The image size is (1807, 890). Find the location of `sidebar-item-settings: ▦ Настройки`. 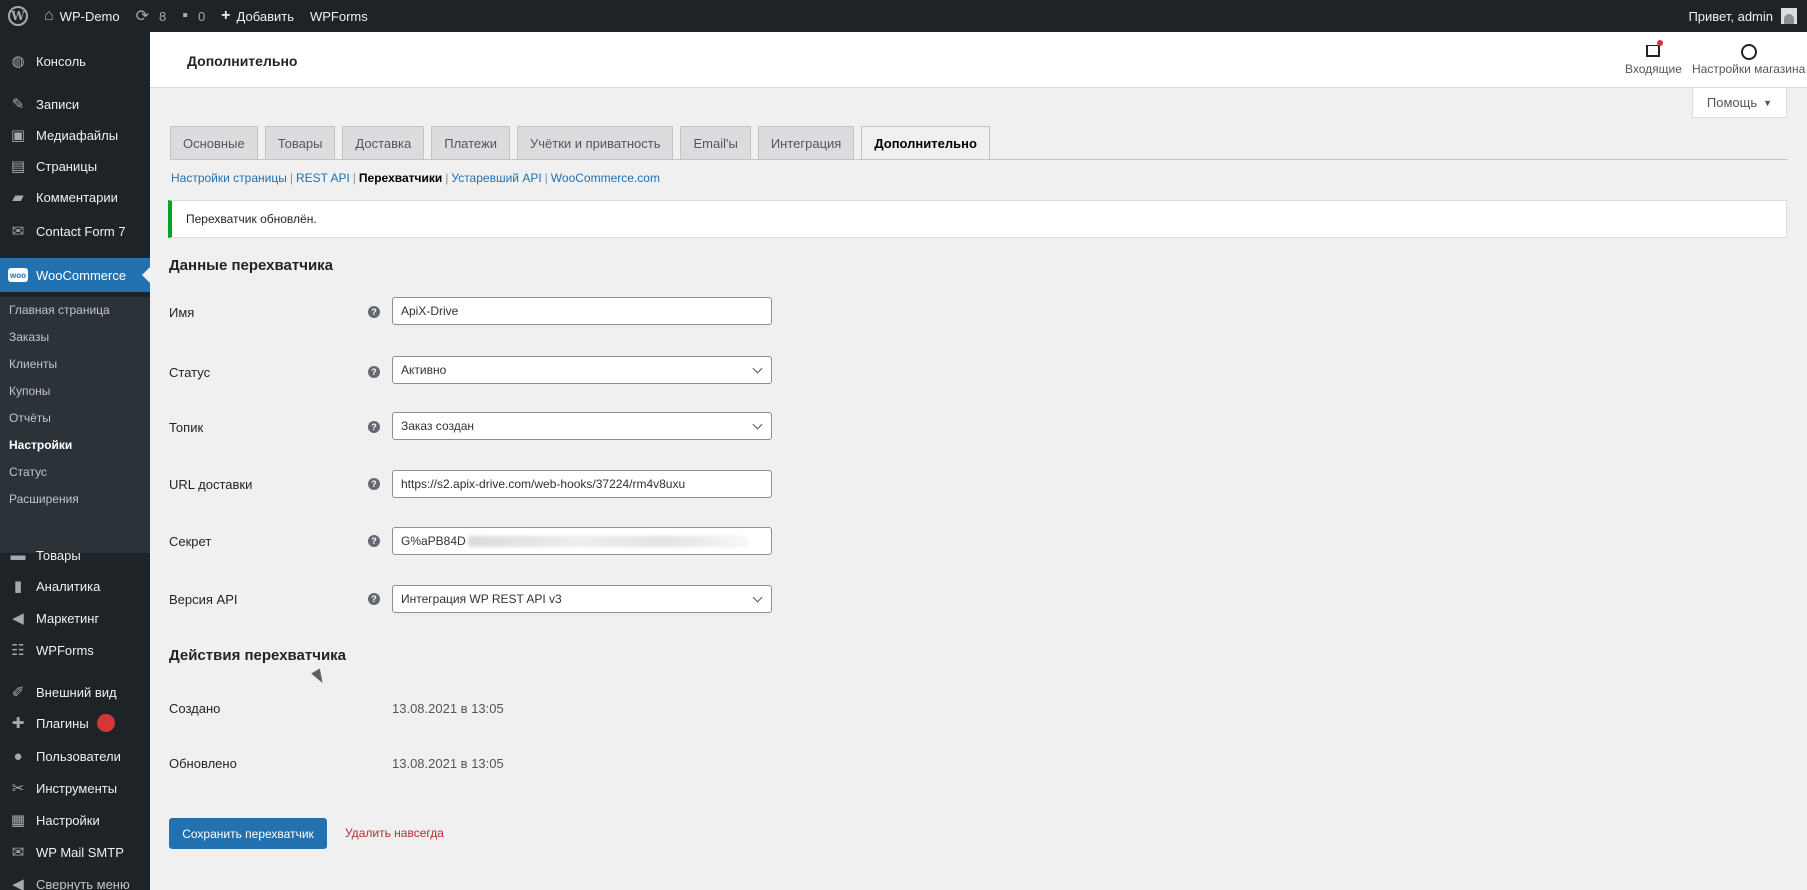

sidebar-item-settings: ▦ Настройки is located at coordinates (75, 820).